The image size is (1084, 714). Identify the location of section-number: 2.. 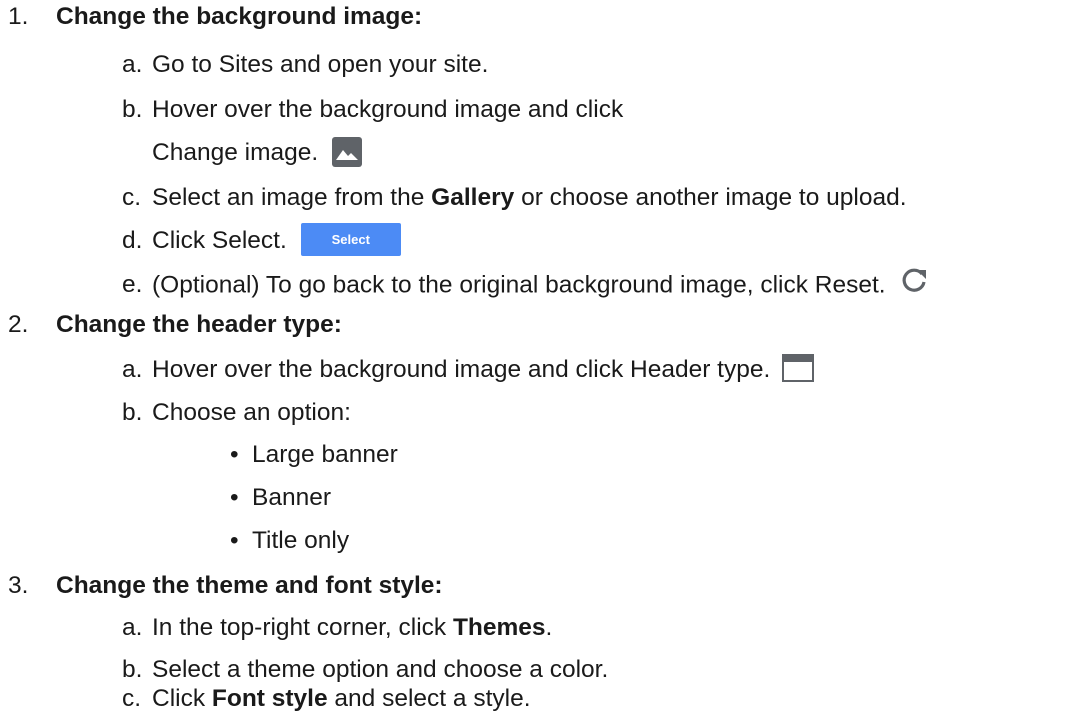
(18, 324).